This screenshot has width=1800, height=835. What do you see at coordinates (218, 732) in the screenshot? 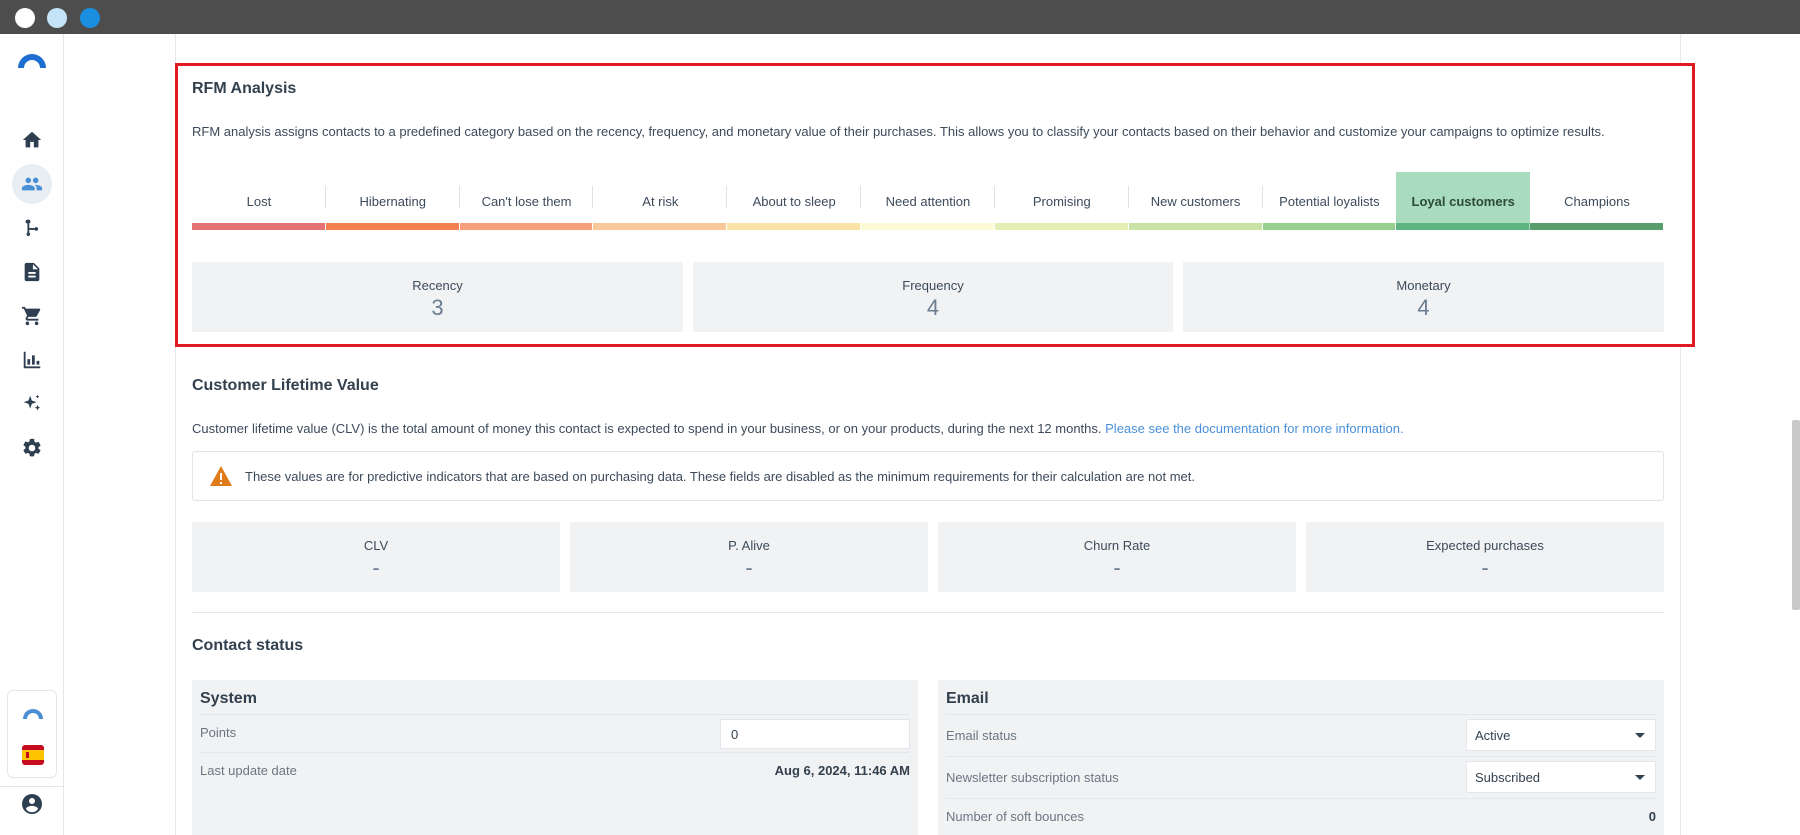
I see `points-label: Points` at bounding box center [218, 732].